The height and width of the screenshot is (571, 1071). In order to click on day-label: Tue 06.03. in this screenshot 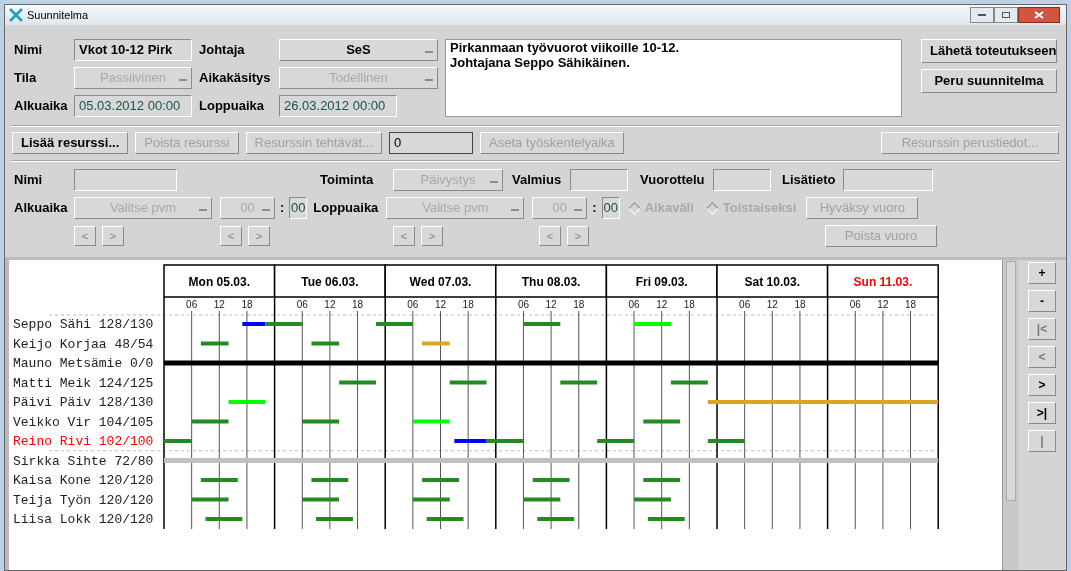, I will do `click(330, 282)`.